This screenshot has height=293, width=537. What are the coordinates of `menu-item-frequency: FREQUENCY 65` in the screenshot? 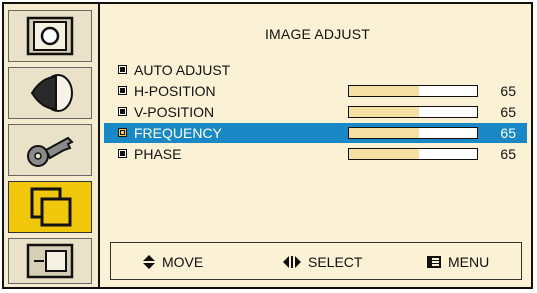 It's located at (315, 133).